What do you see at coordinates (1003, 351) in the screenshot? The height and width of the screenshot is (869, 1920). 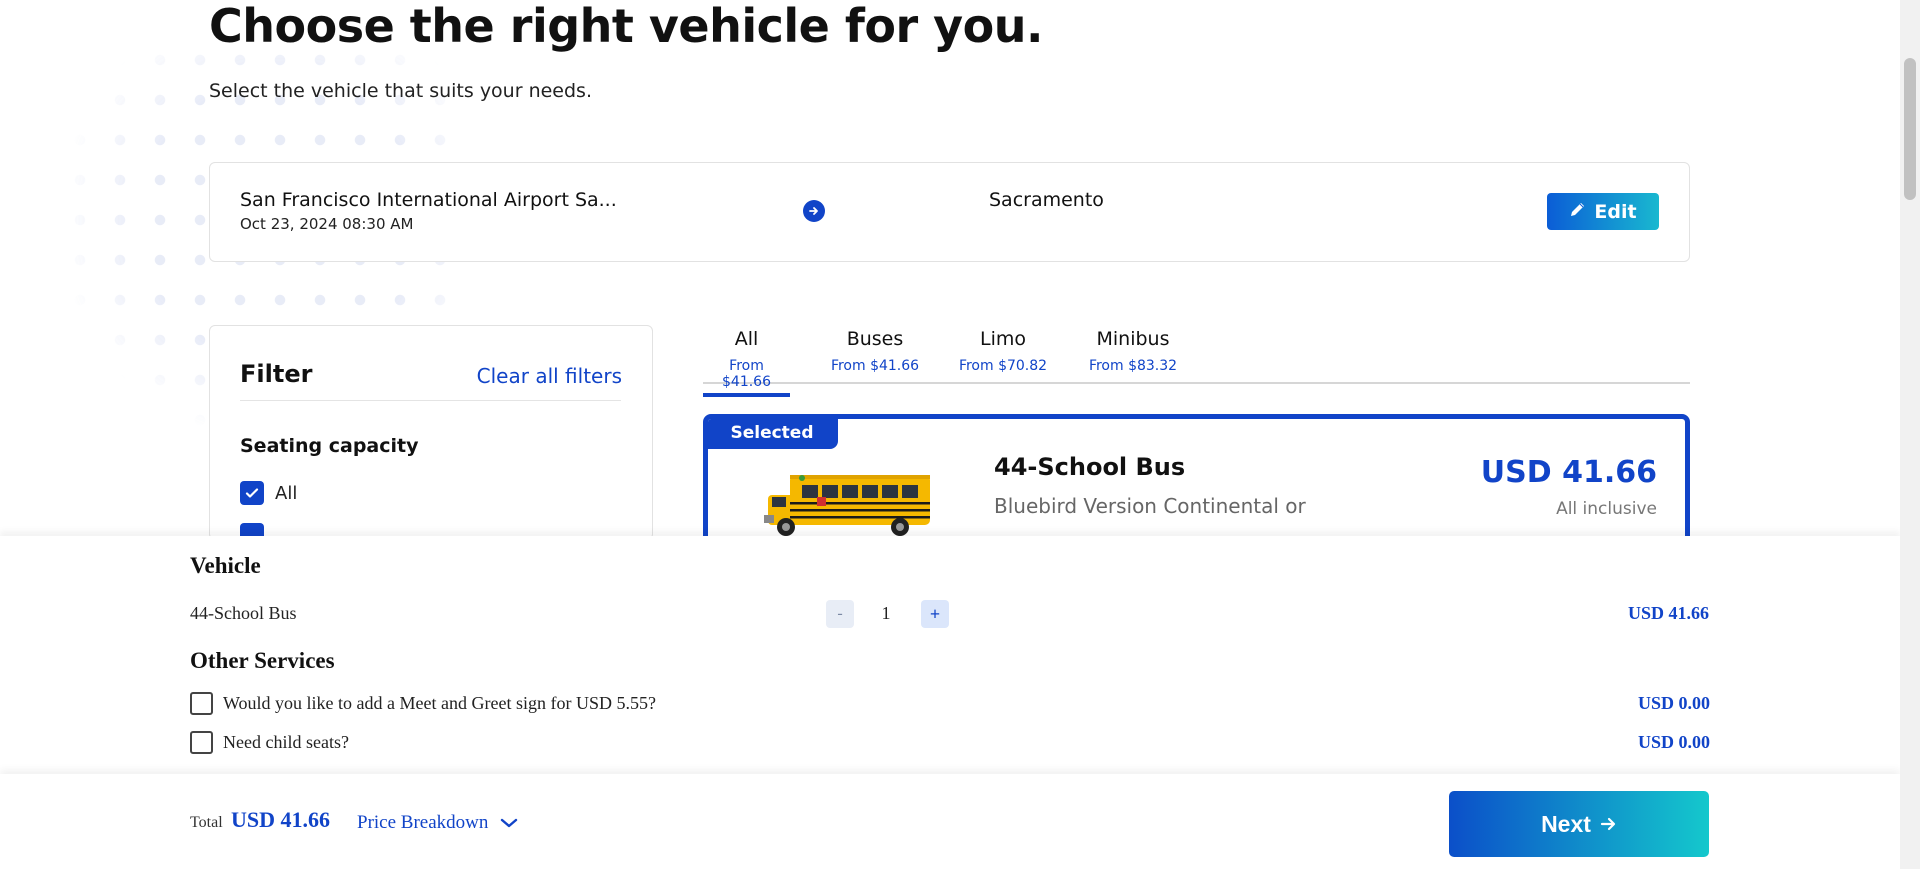 I see `tab-limo: Limo From $70.82` at bounding box center [1003, 351].